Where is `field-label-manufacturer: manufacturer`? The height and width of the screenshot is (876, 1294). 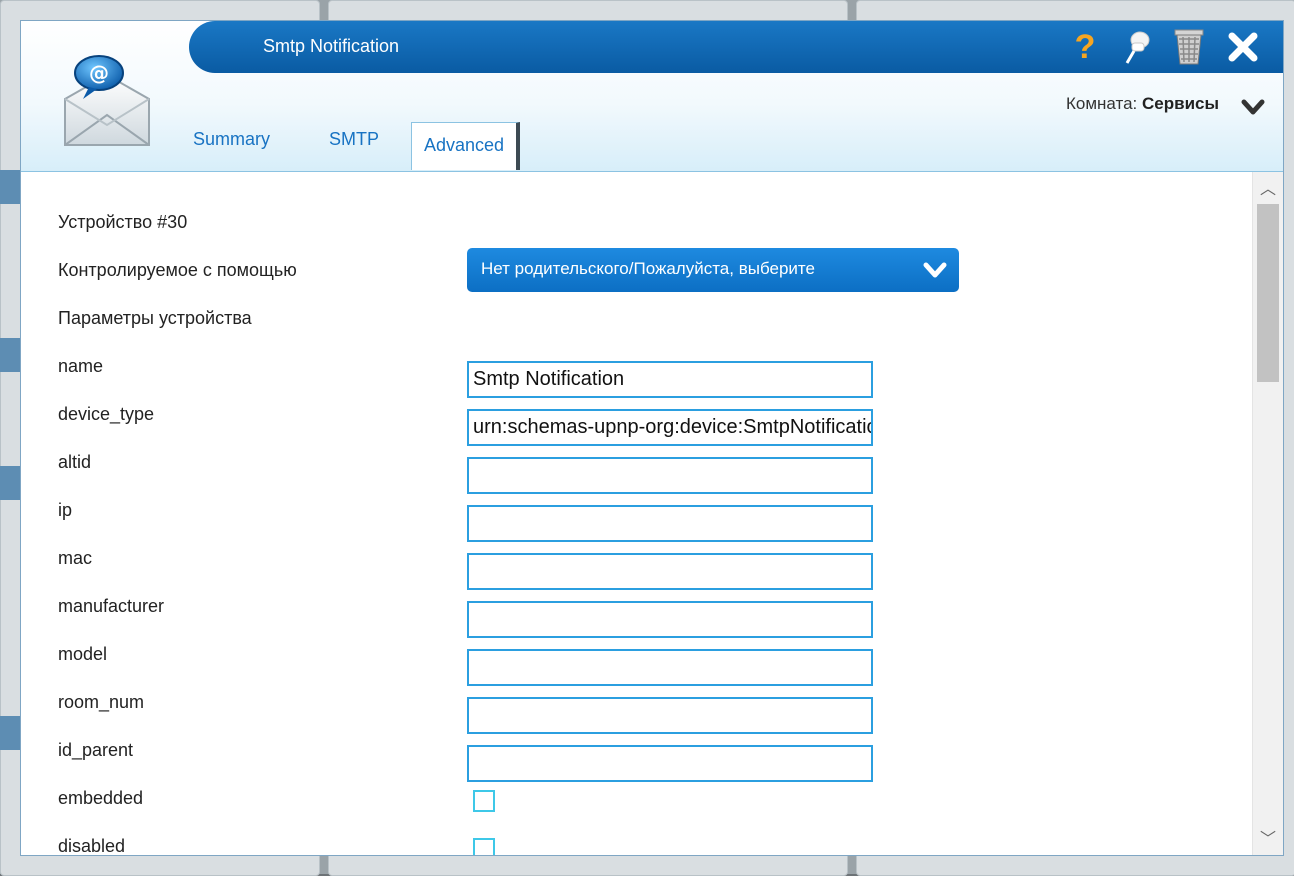
field-label-manufacturer: manufacturer is located at coordinates (111, 606).